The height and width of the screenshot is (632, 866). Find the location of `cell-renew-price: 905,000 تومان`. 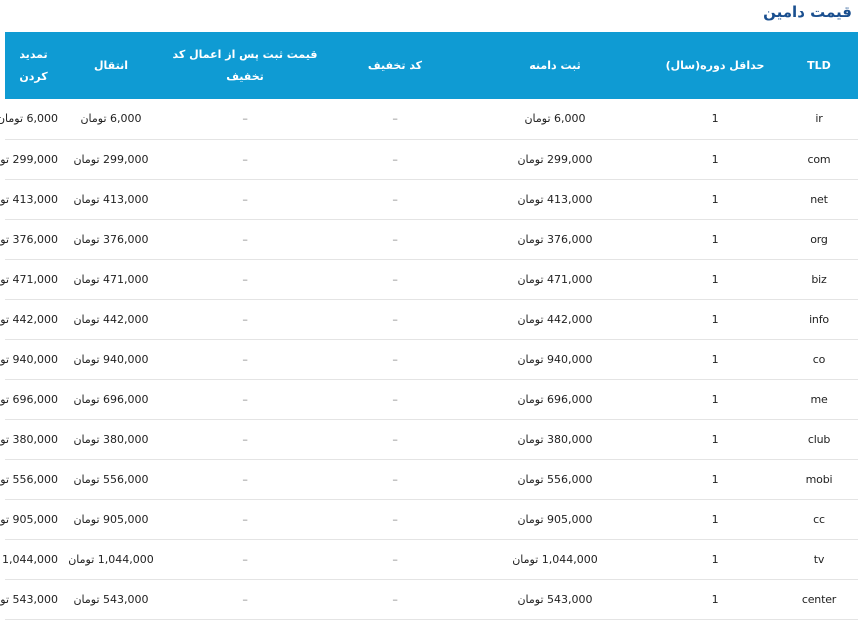

cell-renew-price: 905,000 تومان is located at coordinates (29, 519).